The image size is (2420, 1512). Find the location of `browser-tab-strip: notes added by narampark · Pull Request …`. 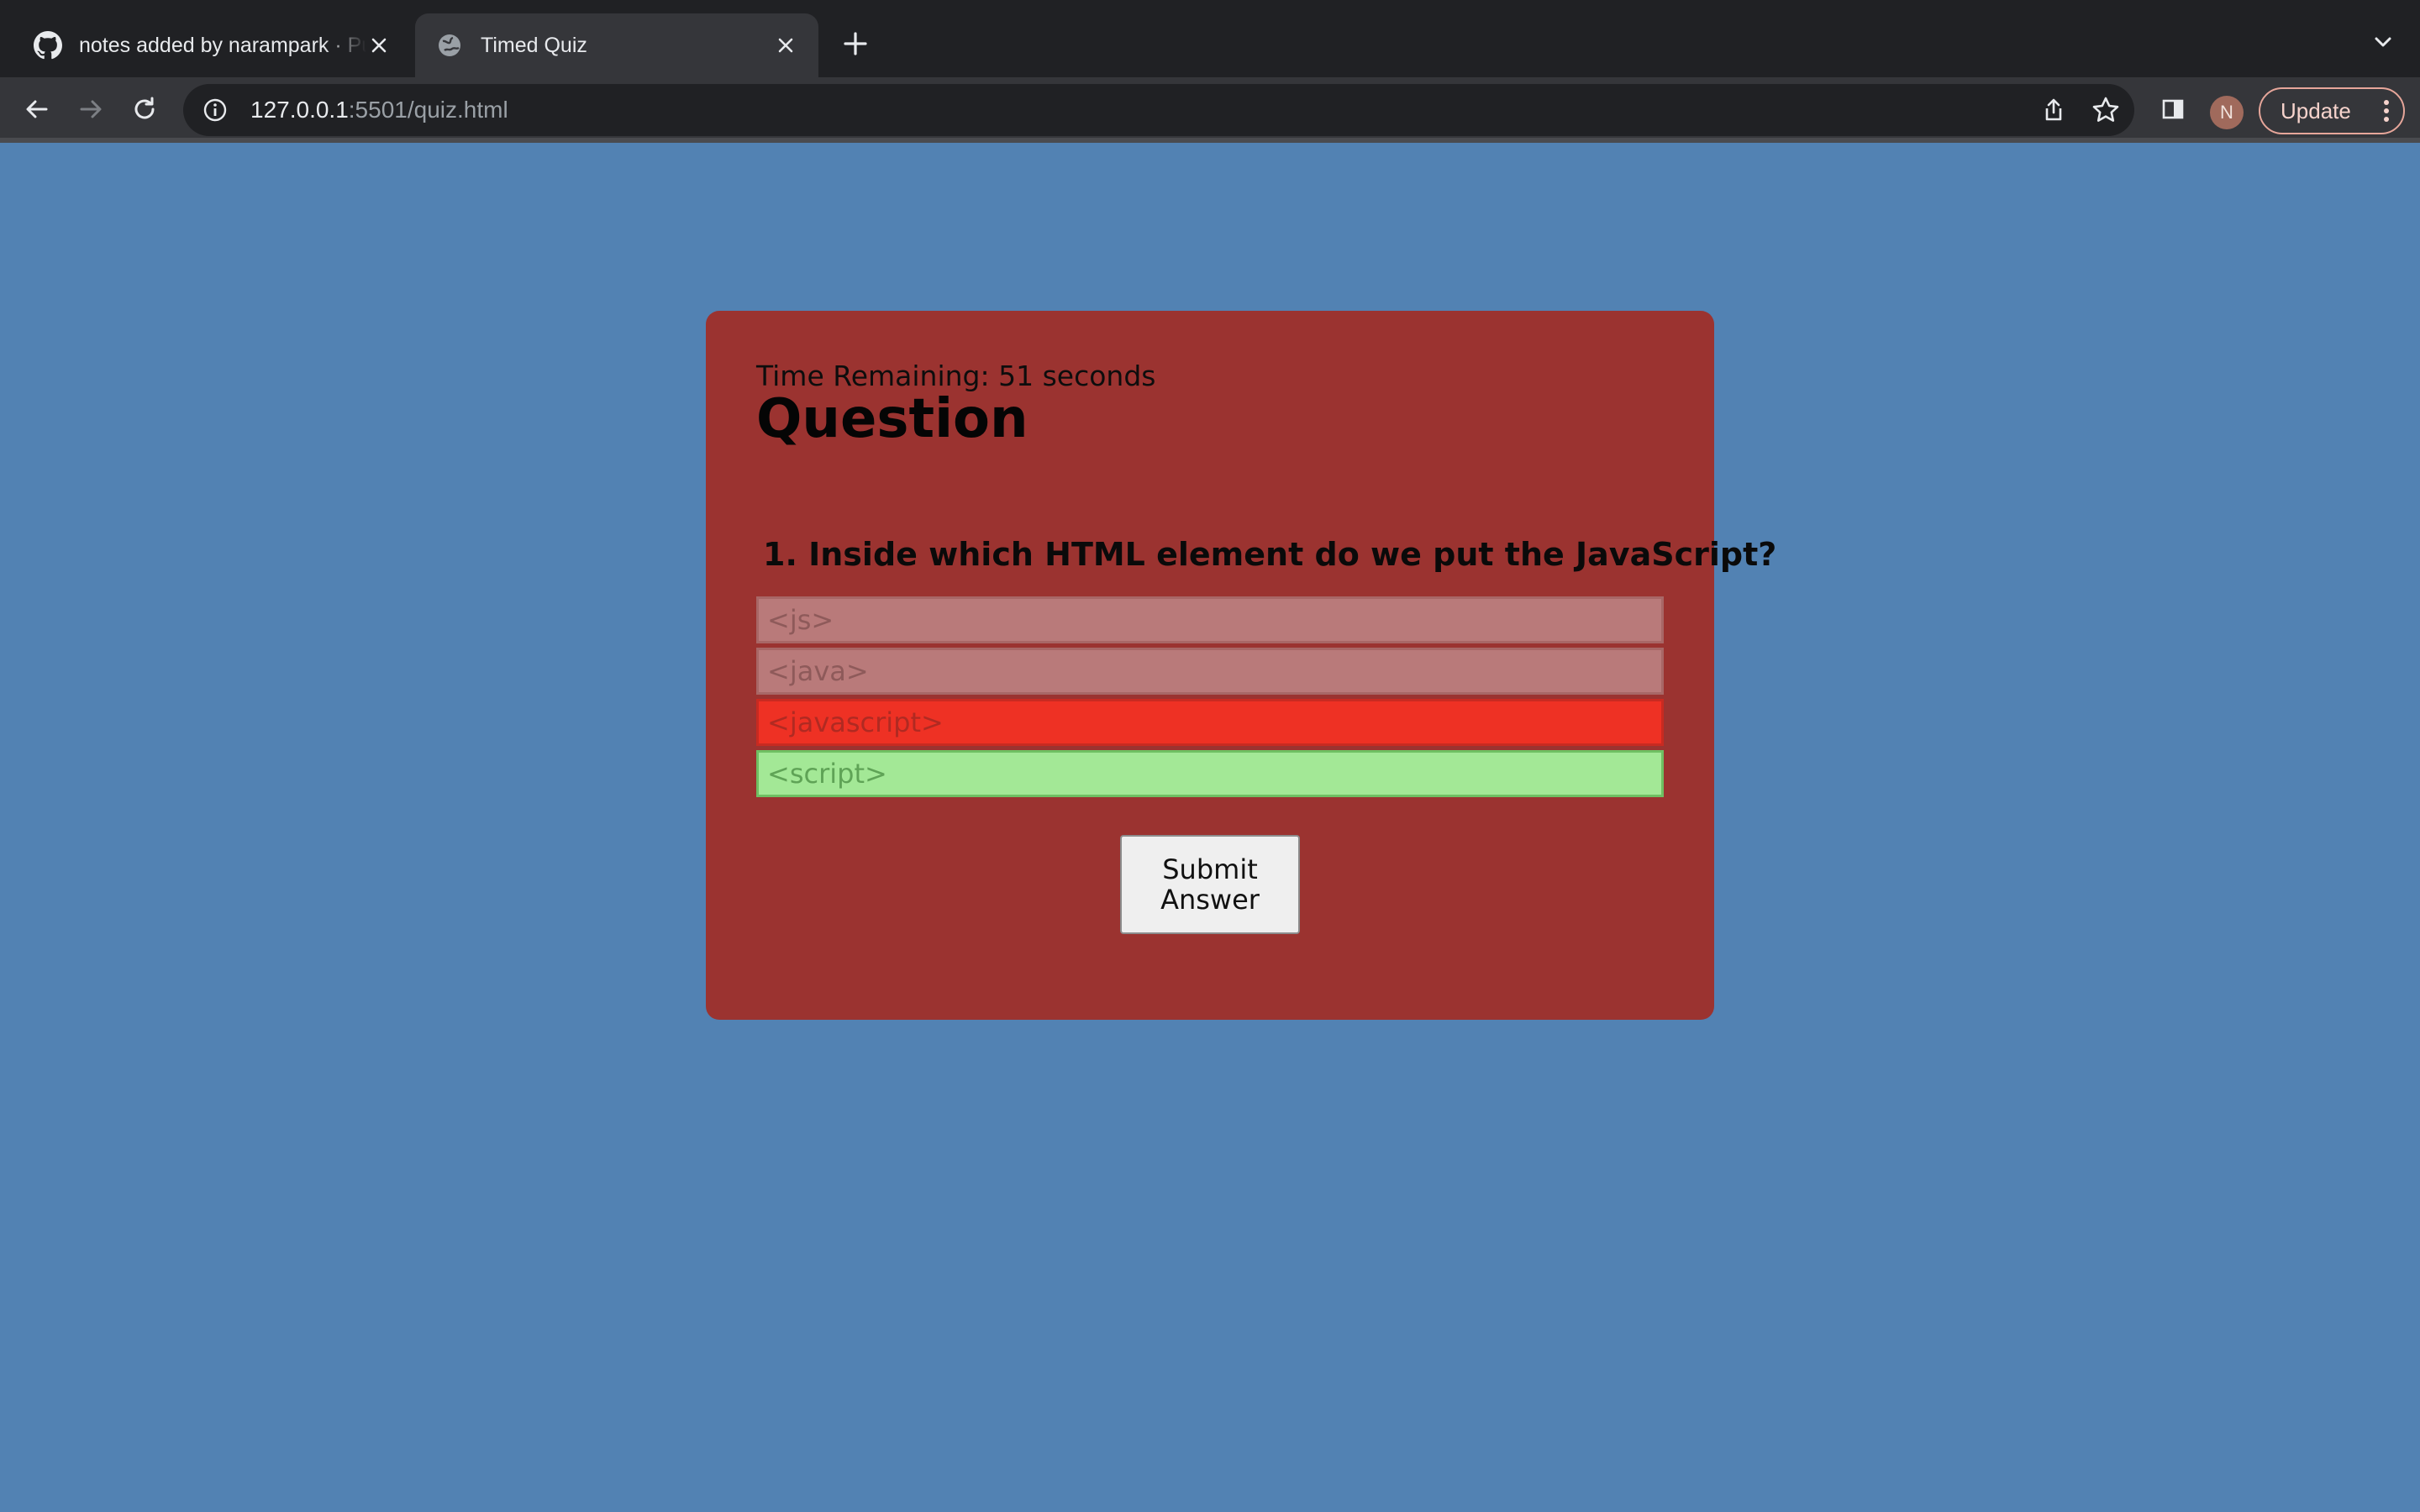

browser-tab-strip: notes added by narampark · Pull Request … is located at coordinates (1210, 38).